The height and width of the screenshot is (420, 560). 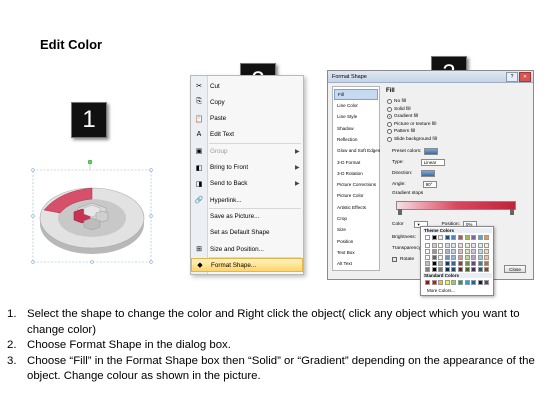 What do you see at coordinates (356, 173) in the screenshot?
I see `category-3-d-rotation: 3-D Rotation` at bounding box center [356, 173].